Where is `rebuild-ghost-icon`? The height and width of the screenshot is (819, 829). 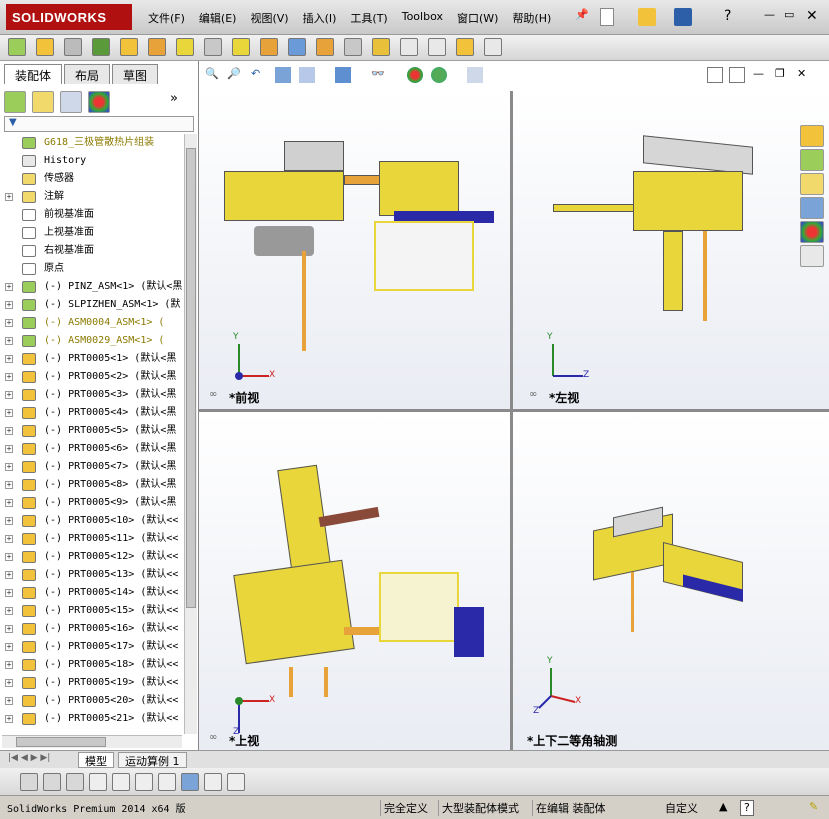 rebuild-ghost-icon is located at coordinates (29, 782).